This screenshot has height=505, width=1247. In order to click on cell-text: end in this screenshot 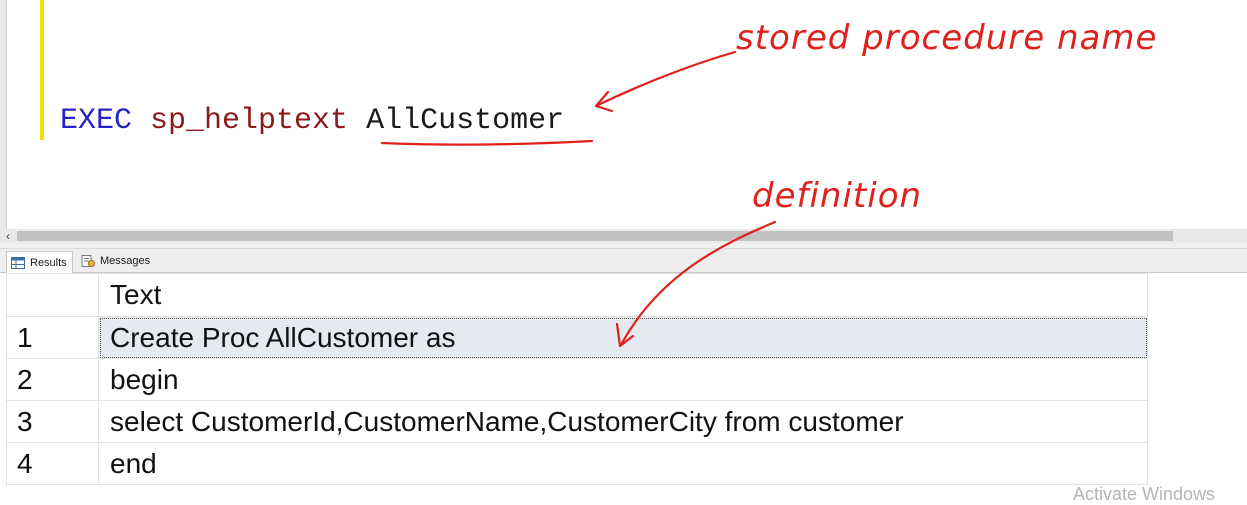, I will do `click(623, 463)`.